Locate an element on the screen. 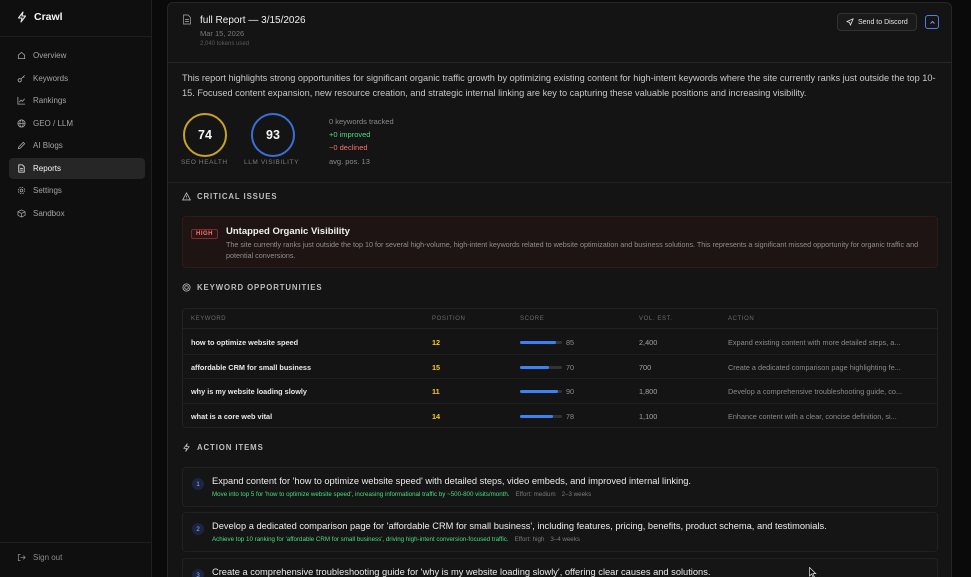 This screenshot has height=577, width=971. report-tokens: 2,040 tokens used is located at coordinates (225, 44).